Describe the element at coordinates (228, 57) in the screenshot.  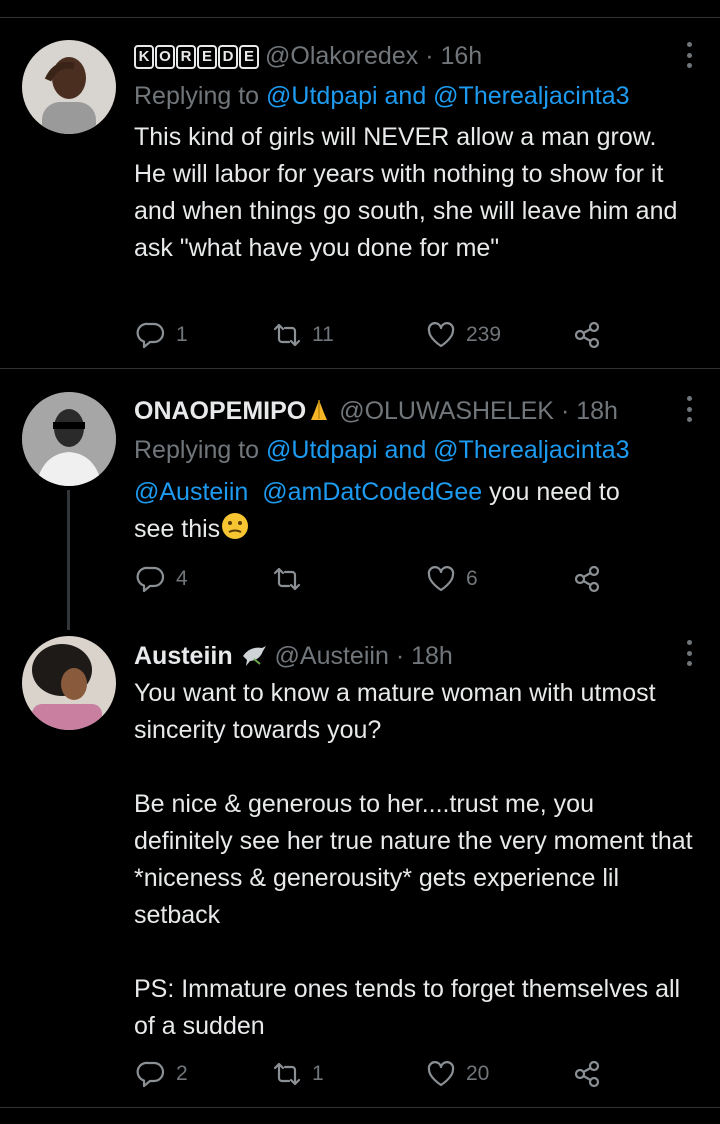
I see `name-letter: D` at that location.